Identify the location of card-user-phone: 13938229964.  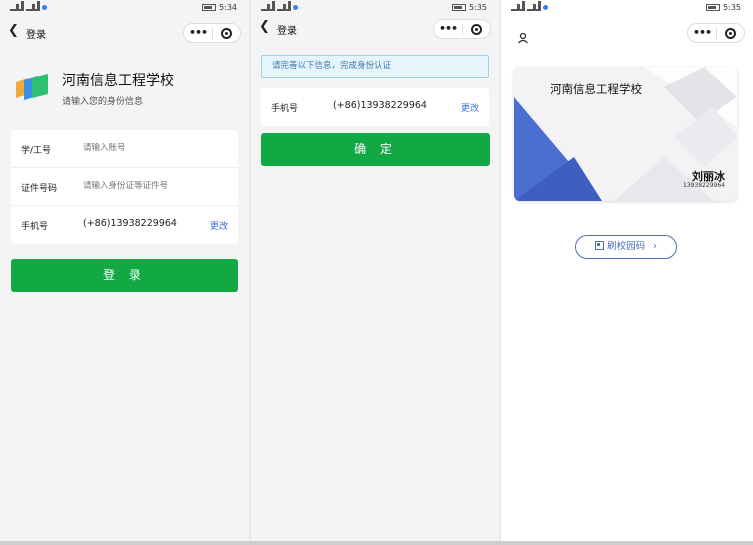
(704, 185).